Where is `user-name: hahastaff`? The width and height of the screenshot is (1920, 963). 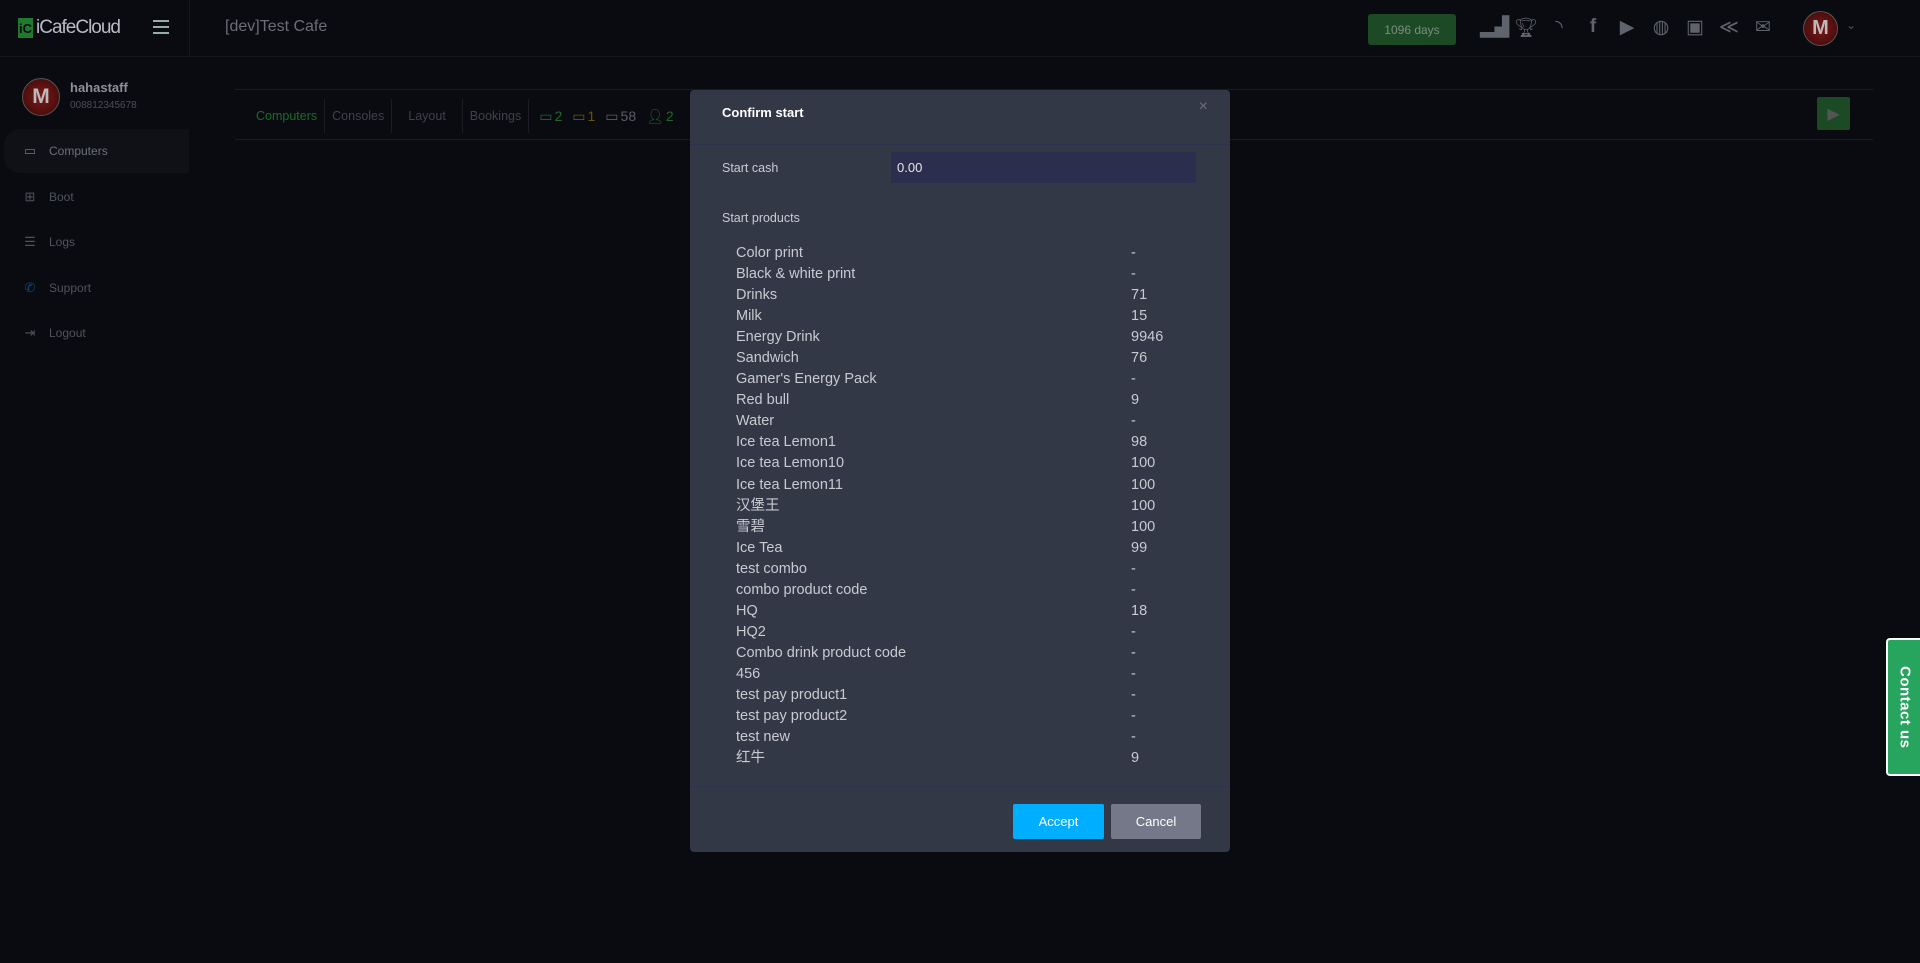 user-name: hahastaff is located at coordinates (99, 87).